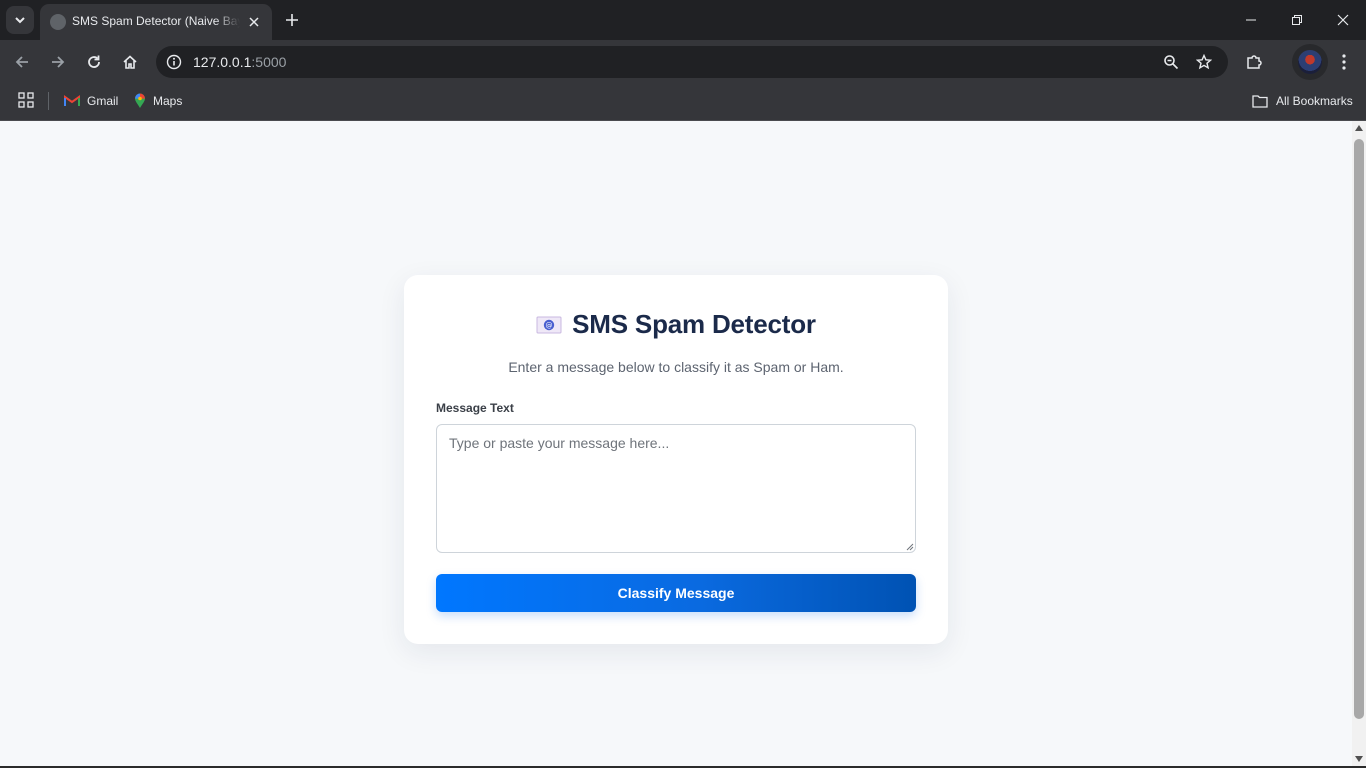  I want to click on bookmark-label: Gmail, so click(103, 101).